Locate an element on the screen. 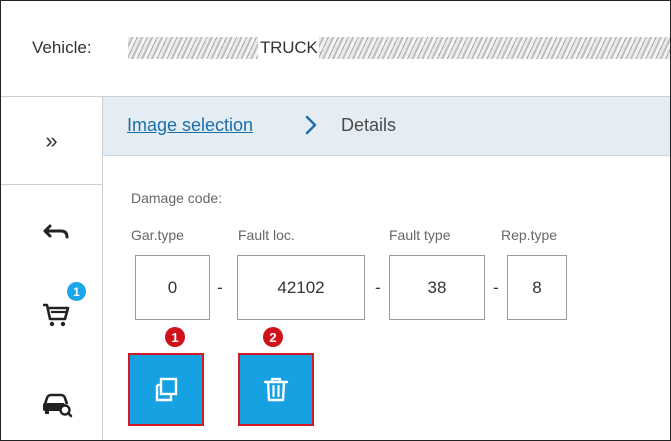 The image size is (671, 441). cart-icon is located at coordinates (56, 315).